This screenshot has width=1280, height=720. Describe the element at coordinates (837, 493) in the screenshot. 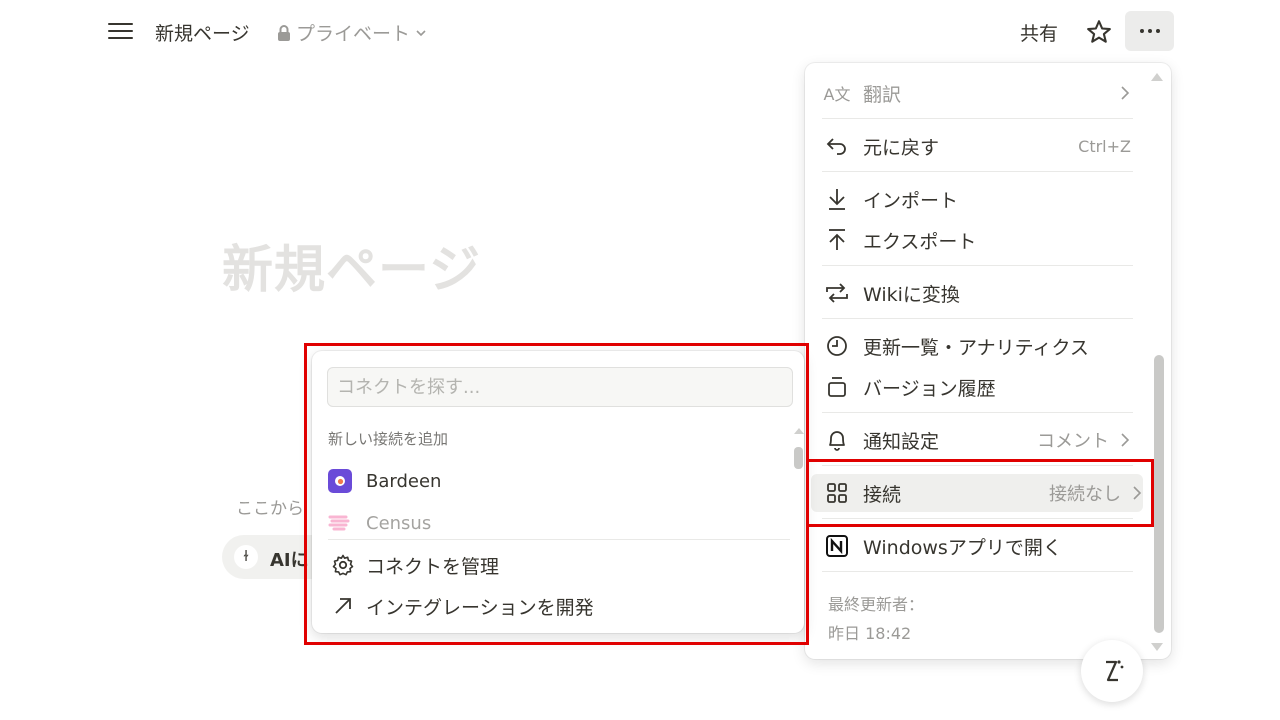

I see `grid-icon` at that location.